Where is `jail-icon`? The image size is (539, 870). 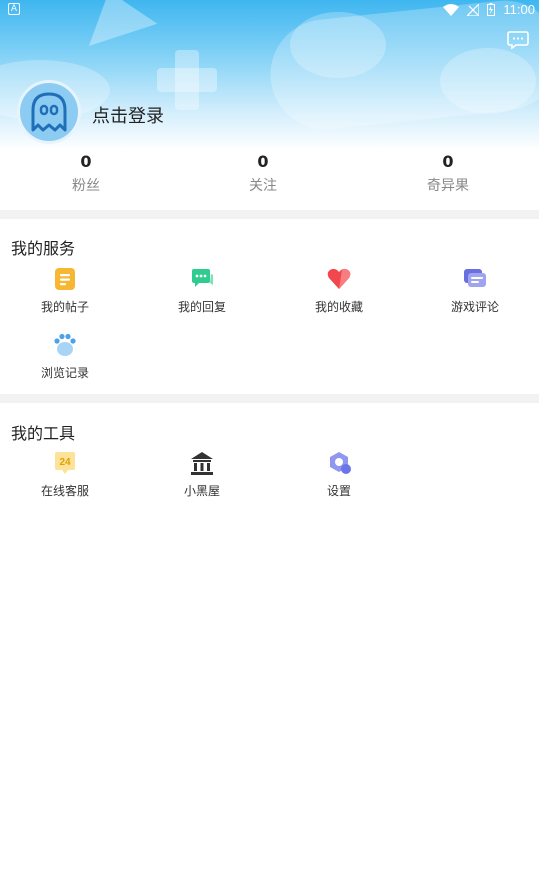
jail-icon is located at coordinates (202, 463).